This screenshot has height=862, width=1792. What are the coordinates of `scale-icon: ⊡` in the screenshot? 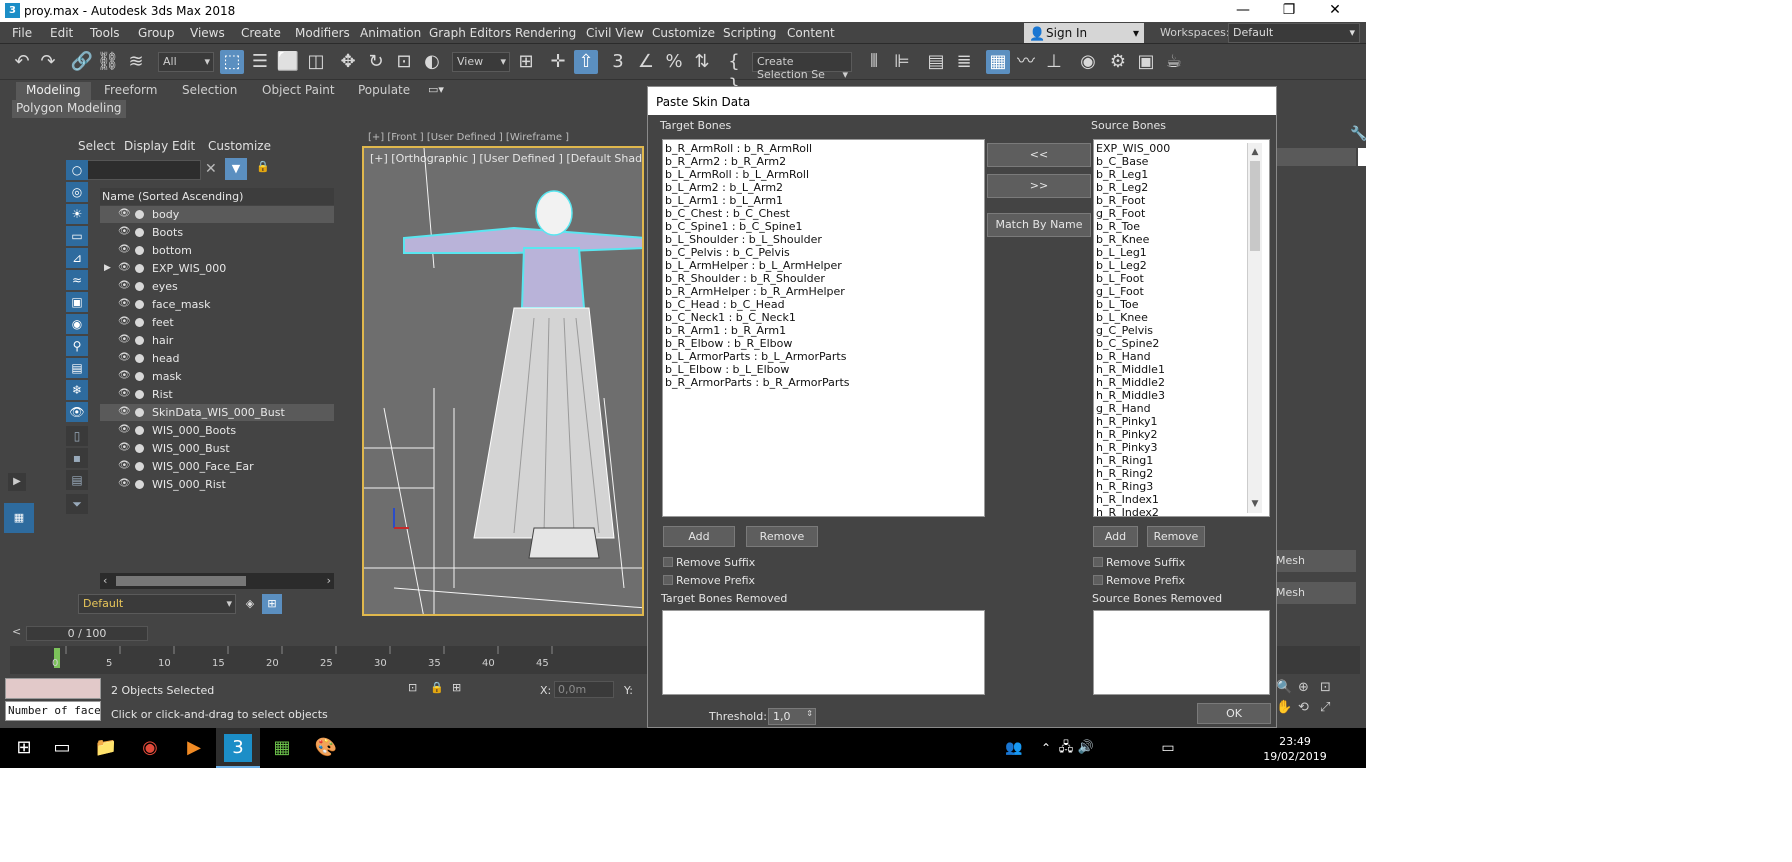 It's located at (404, 62).